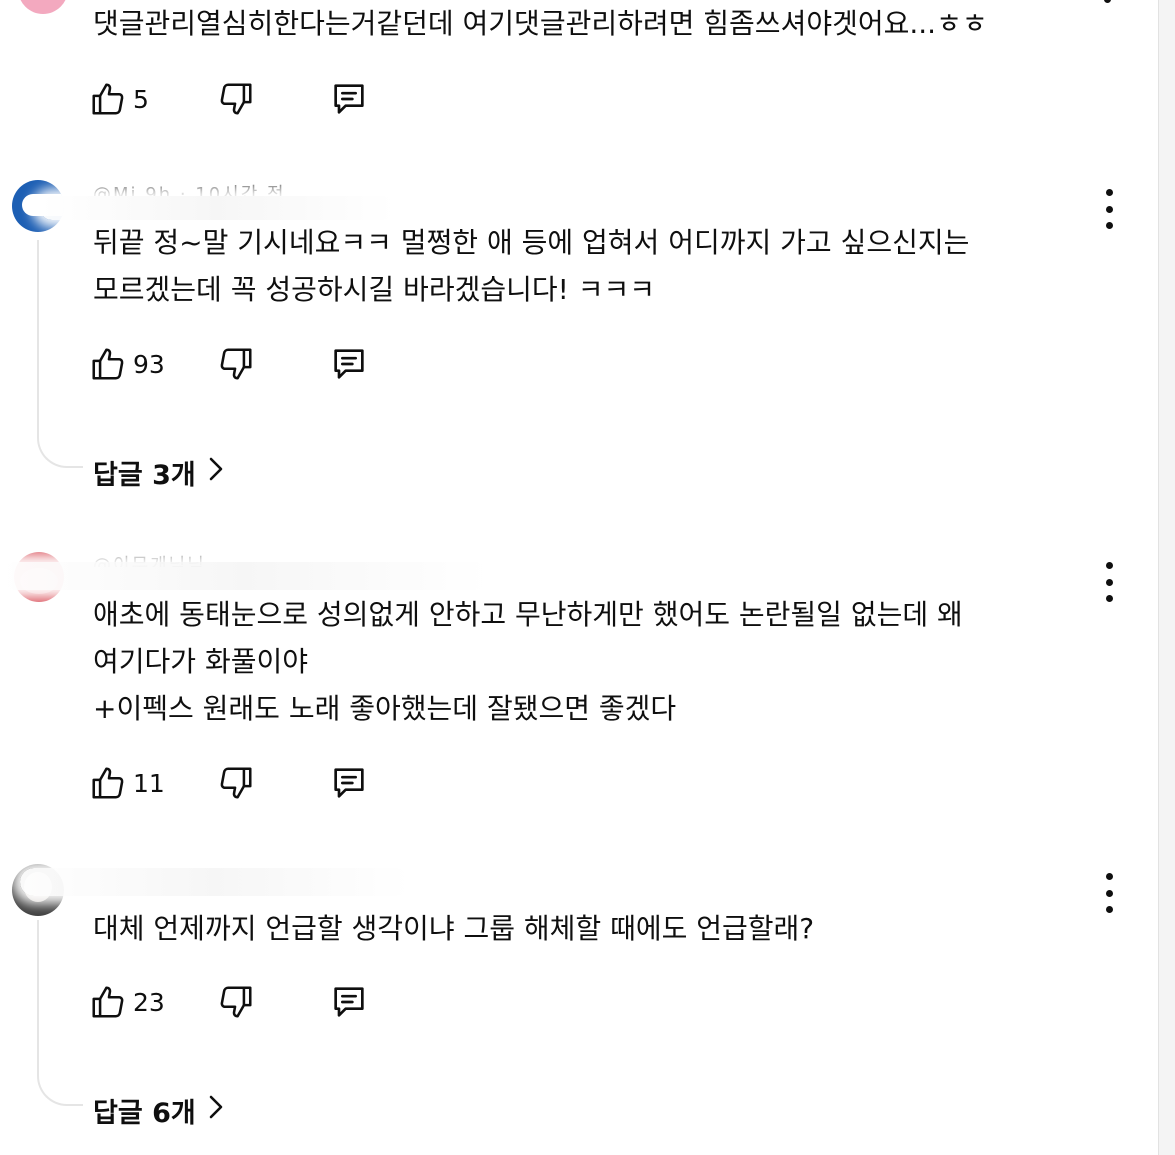  Describe the element at coordinates (149, 783) in the screenshot. I see `like-count: 11` at that location.